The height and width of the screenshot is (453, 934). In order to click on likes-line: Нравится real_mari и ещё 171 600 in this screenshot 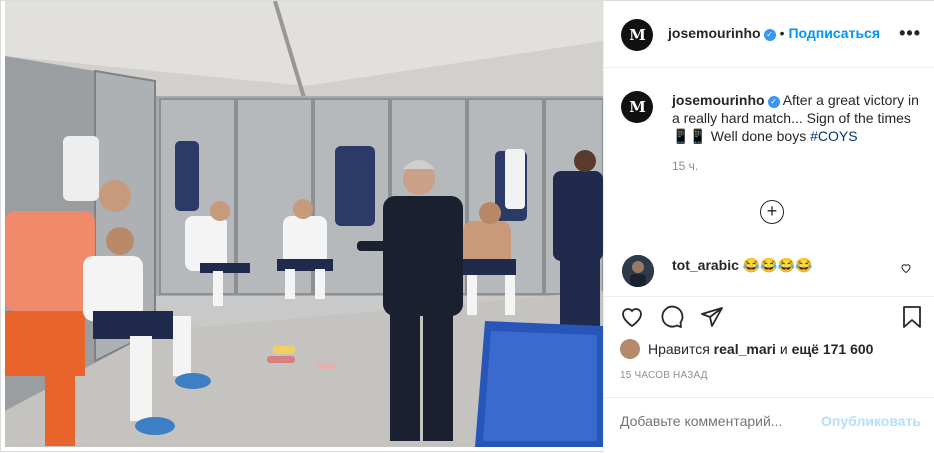, I will do `click(746, 349)`.